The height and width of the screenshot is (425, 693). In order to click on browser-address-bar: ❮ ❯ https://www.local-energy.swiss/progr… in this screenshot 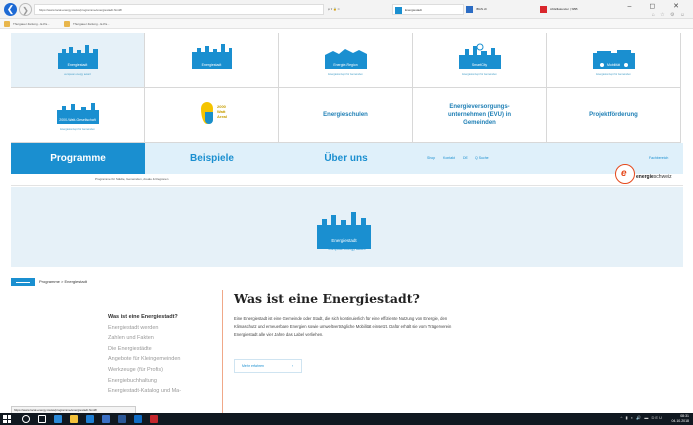, I will do `click(346, 9)`.